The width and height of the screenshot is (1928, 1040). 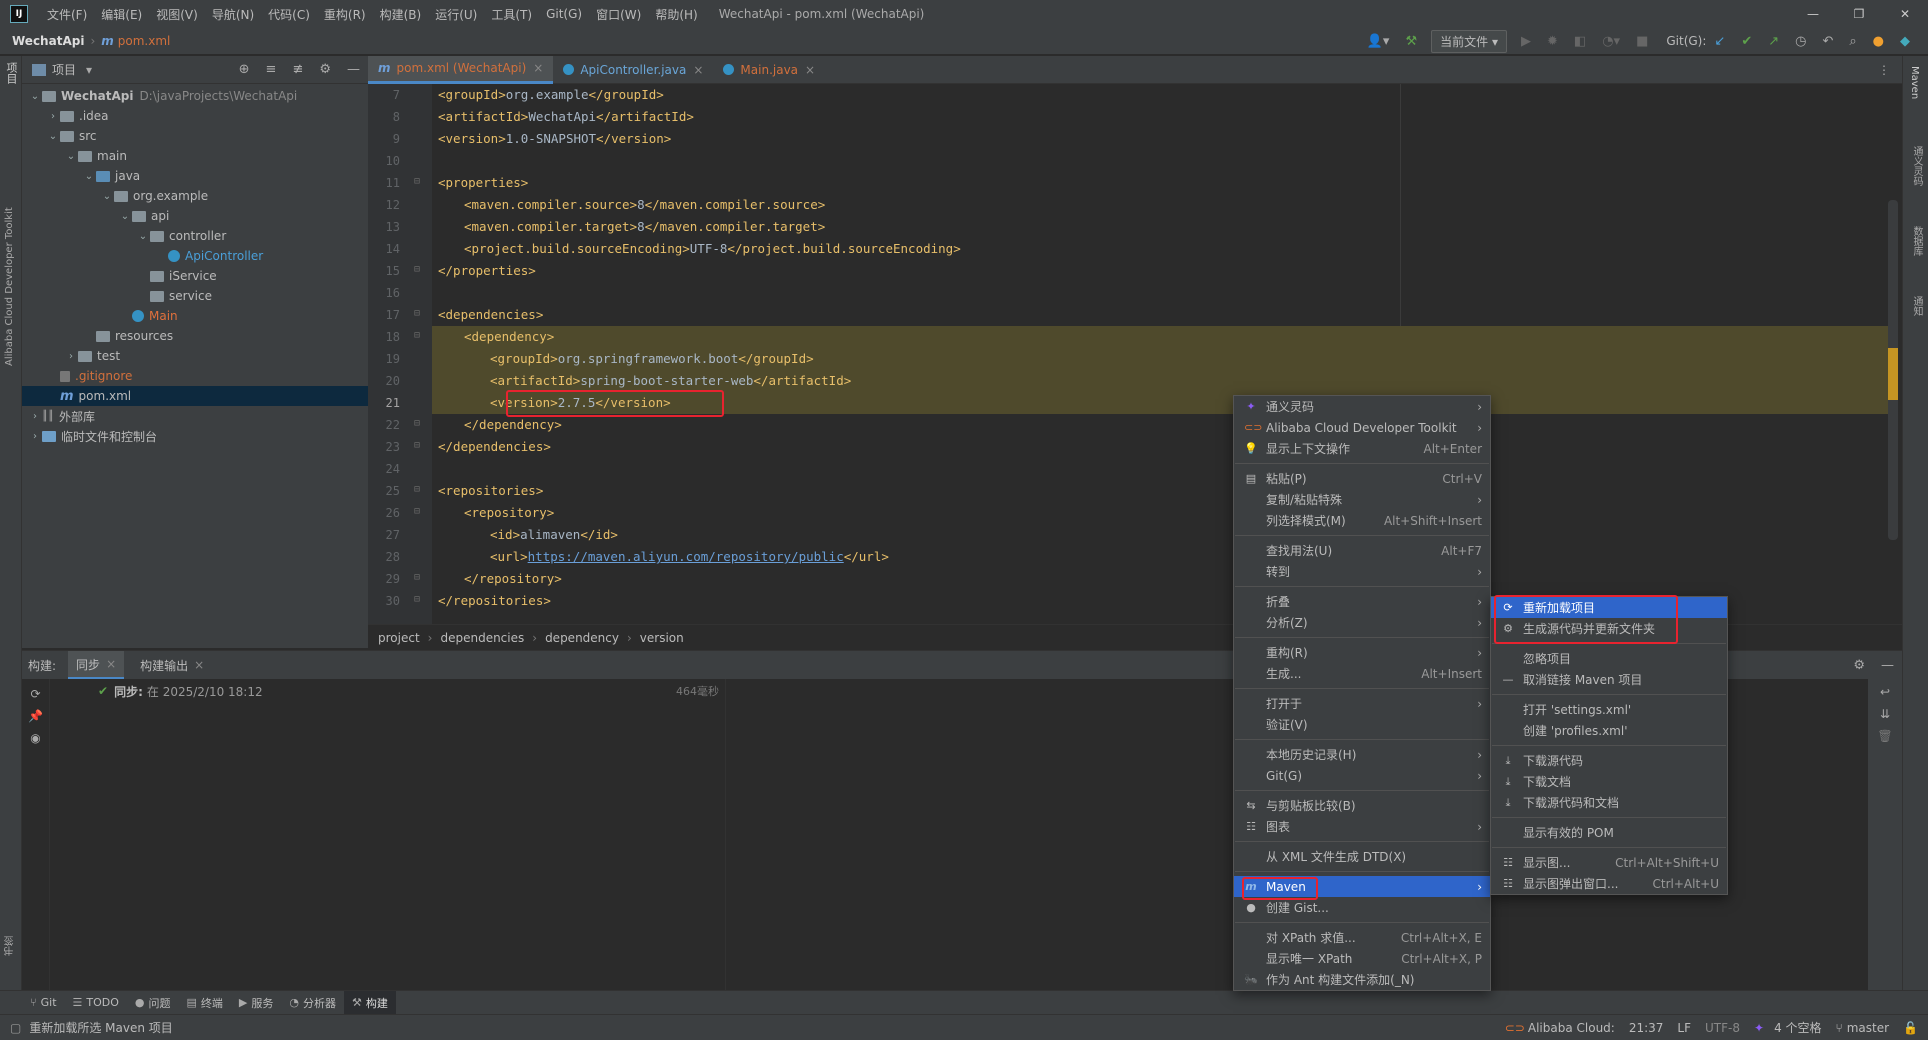 What do you see at coordinates (256, 1003) in the screenshot?
I see `bottom-tool-services: ▶ 服务` at bounding box center [256, 1003].